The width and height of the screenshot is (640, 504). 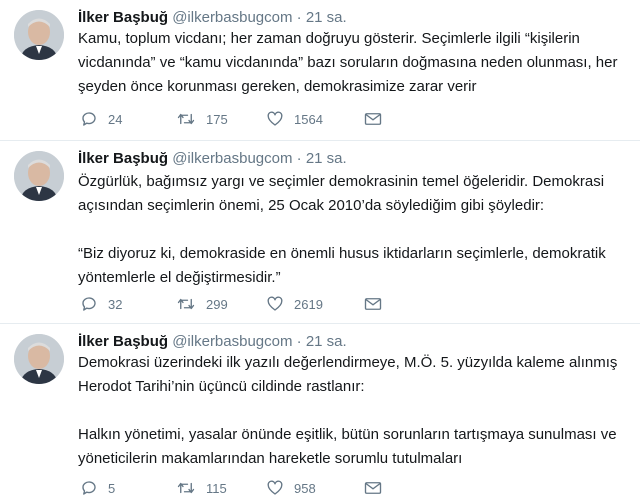 What do you see at coordinates (128, 119) in the screenshot?
I see `reply-button: 24` at bounding box center [128, 119].